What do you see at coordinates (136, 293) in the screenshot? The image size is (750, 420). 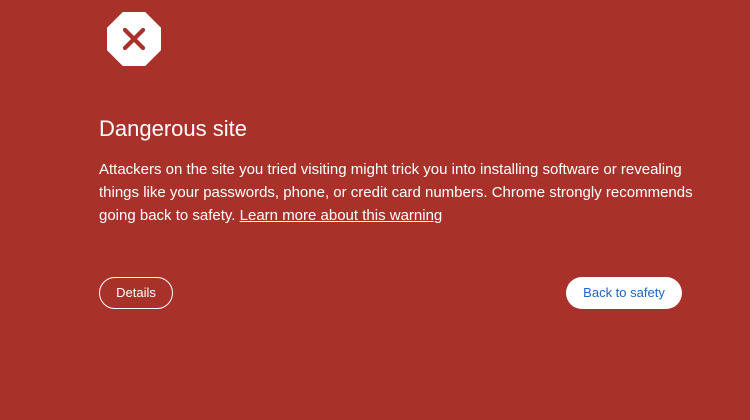 I see `details-button: Details` at bounding box center [136, 293].